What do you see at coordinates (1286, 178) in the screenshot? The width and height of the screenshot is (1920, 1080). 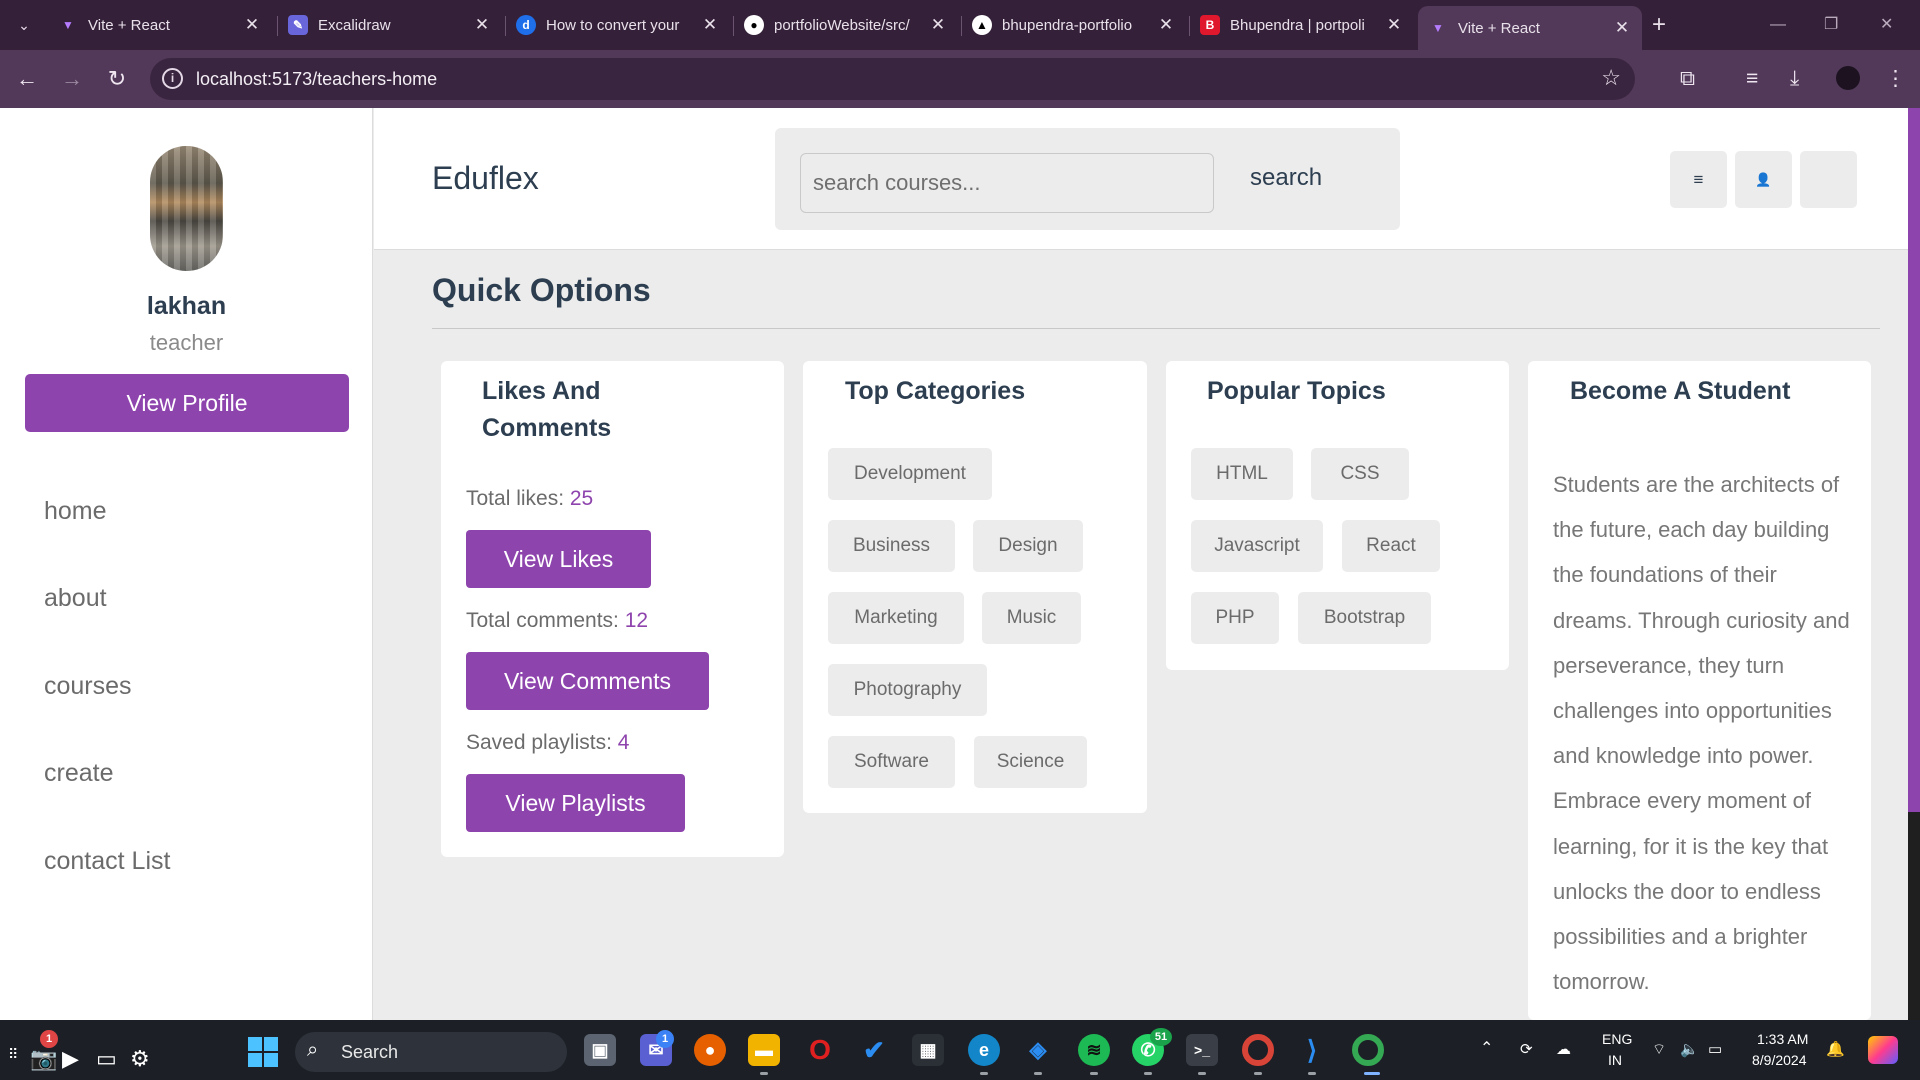 I see `search-button: search` at bounding box center [1286, 178].